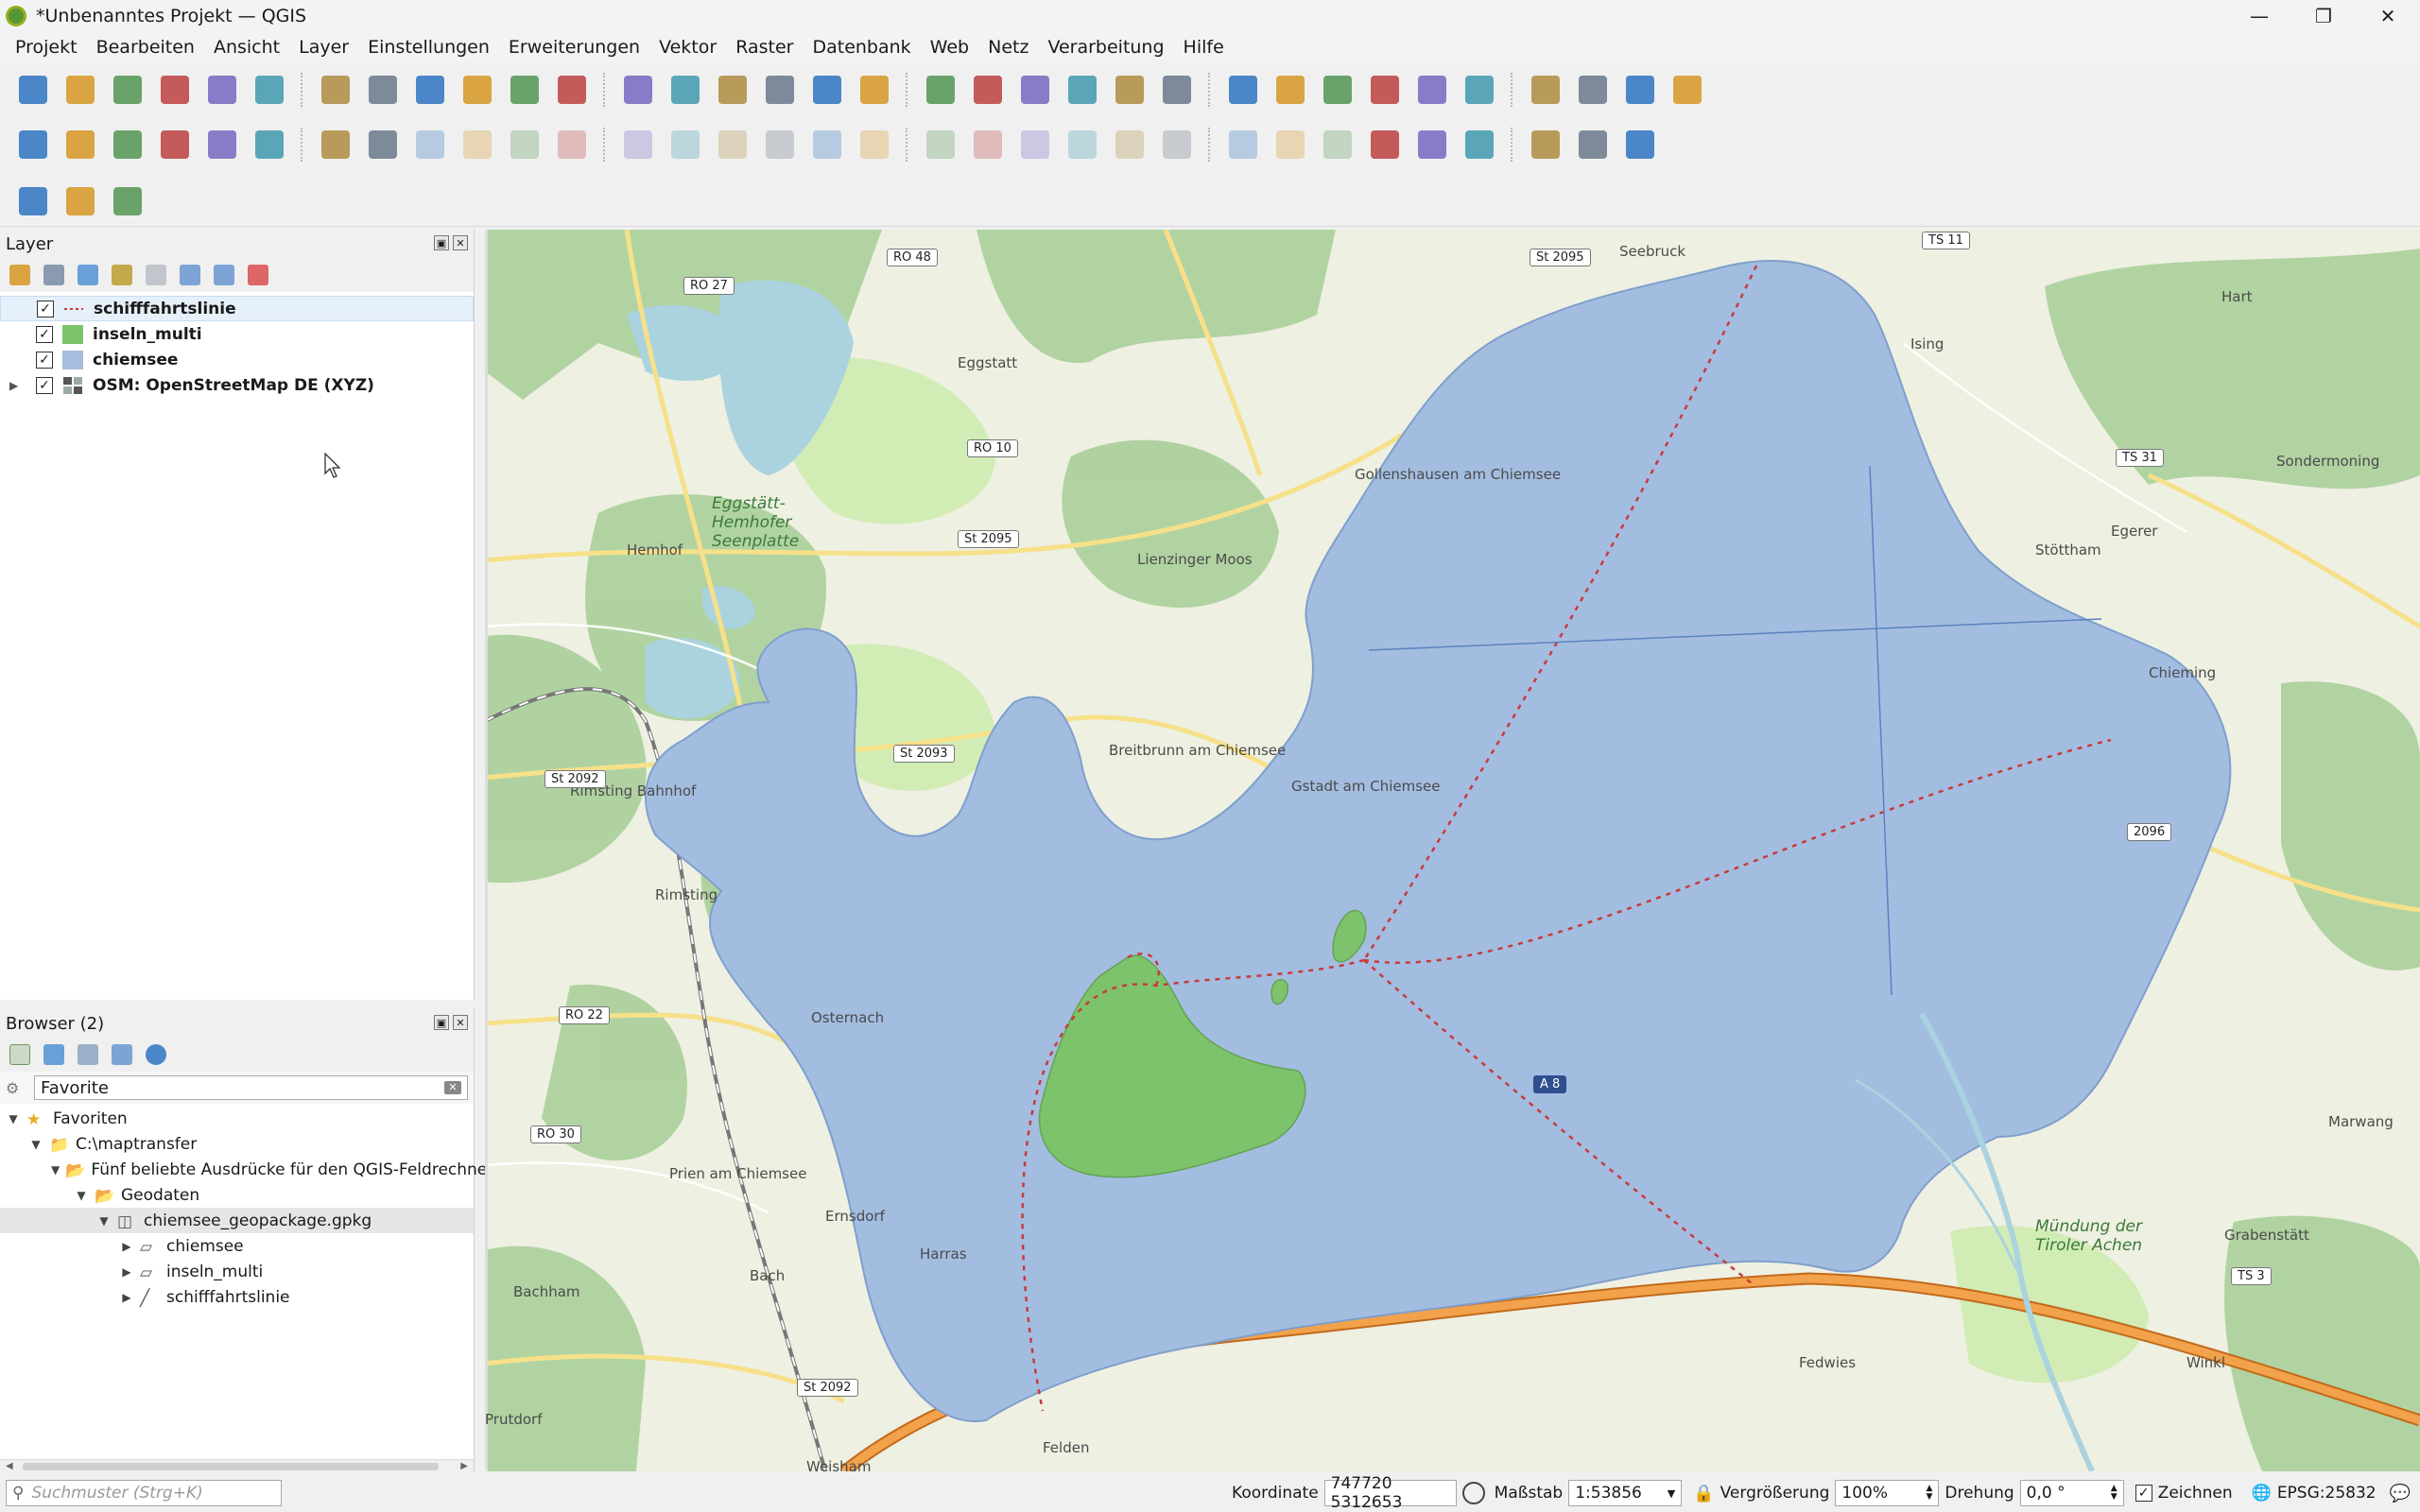  I want to click on add-spatialite-button, so click(175, 144).